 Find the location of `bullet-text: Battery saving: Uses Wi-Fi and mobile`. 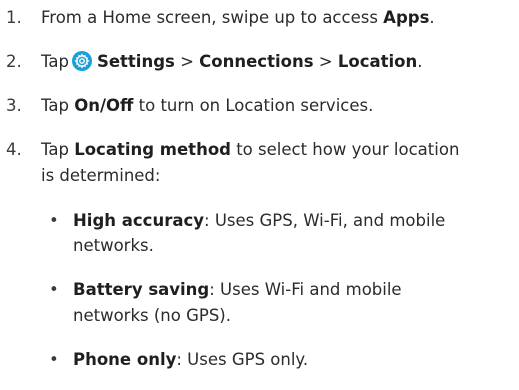

bullet-text: Battery saving: Uses Wi-Fi and mobile is located at coordinates (237, 290).